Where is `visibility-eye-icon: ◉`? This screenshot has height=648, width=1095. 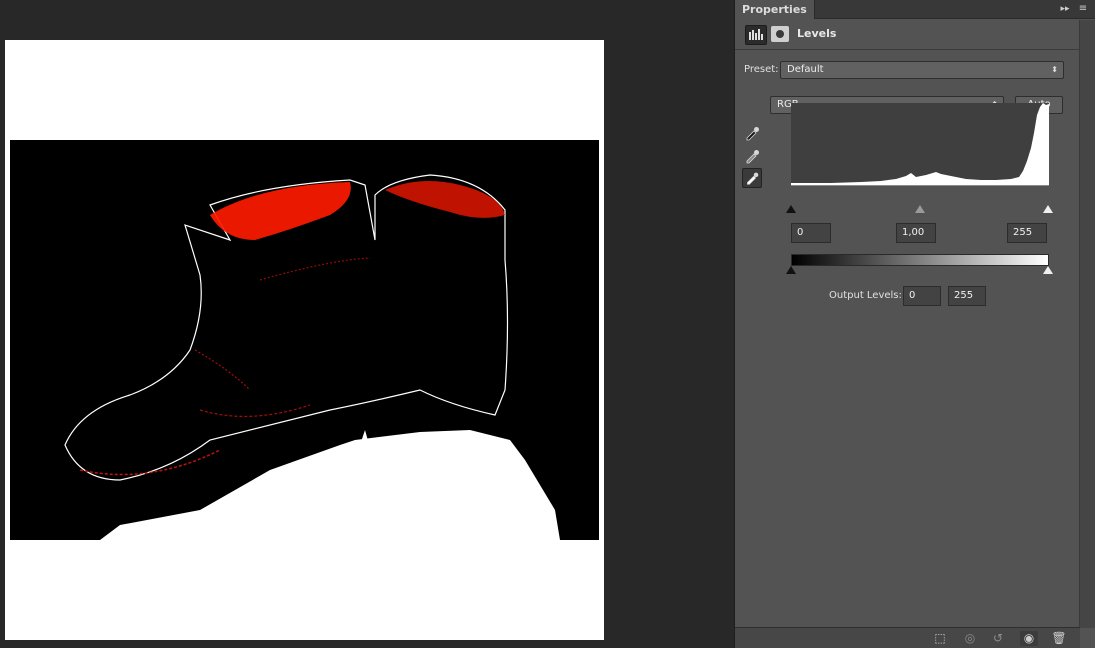
visibility-eye-icon: ◉ is located at coordinates (1029, 638).